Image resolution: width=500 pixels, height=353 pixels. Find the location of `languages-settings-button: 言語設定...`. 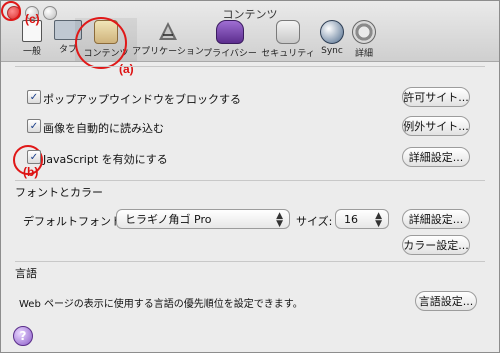

languages-settings-button: 言語設定... is located at coordinates (446, 301).